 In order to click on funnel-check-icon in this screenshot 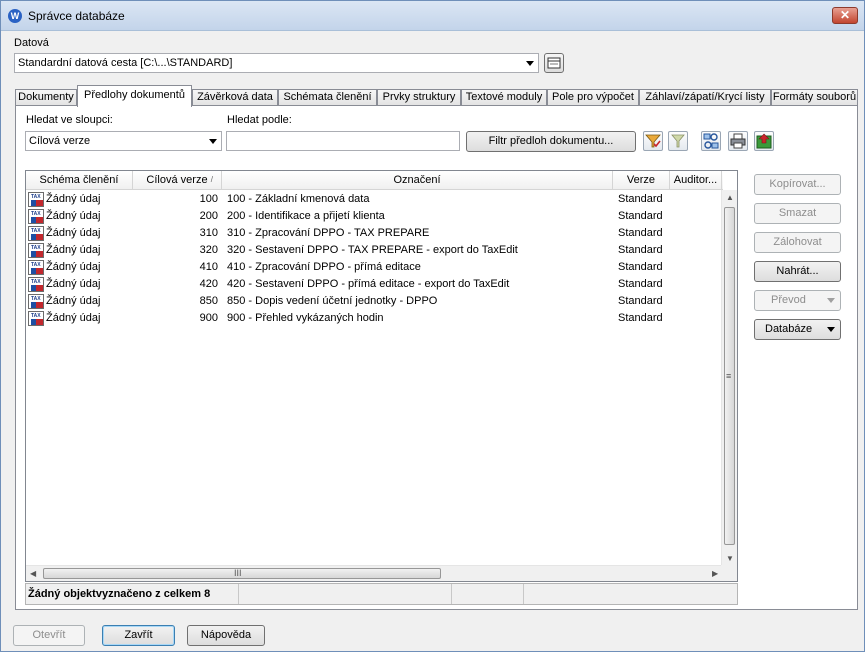, I will do `click(653, 141)`.